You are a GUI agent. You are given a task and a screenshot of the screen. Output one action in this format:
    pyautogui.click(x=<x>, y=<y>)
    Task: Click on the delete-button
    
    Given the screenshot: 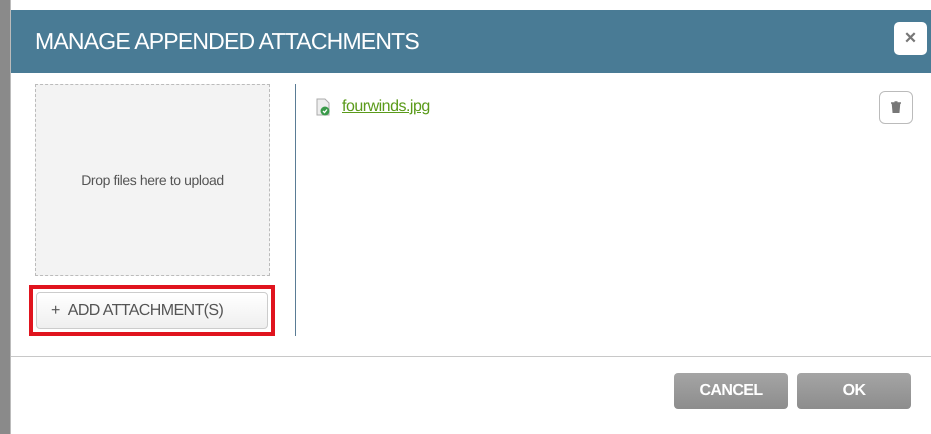 What is the action you would take?
    pyautogui.click(x=896, y=107)
    